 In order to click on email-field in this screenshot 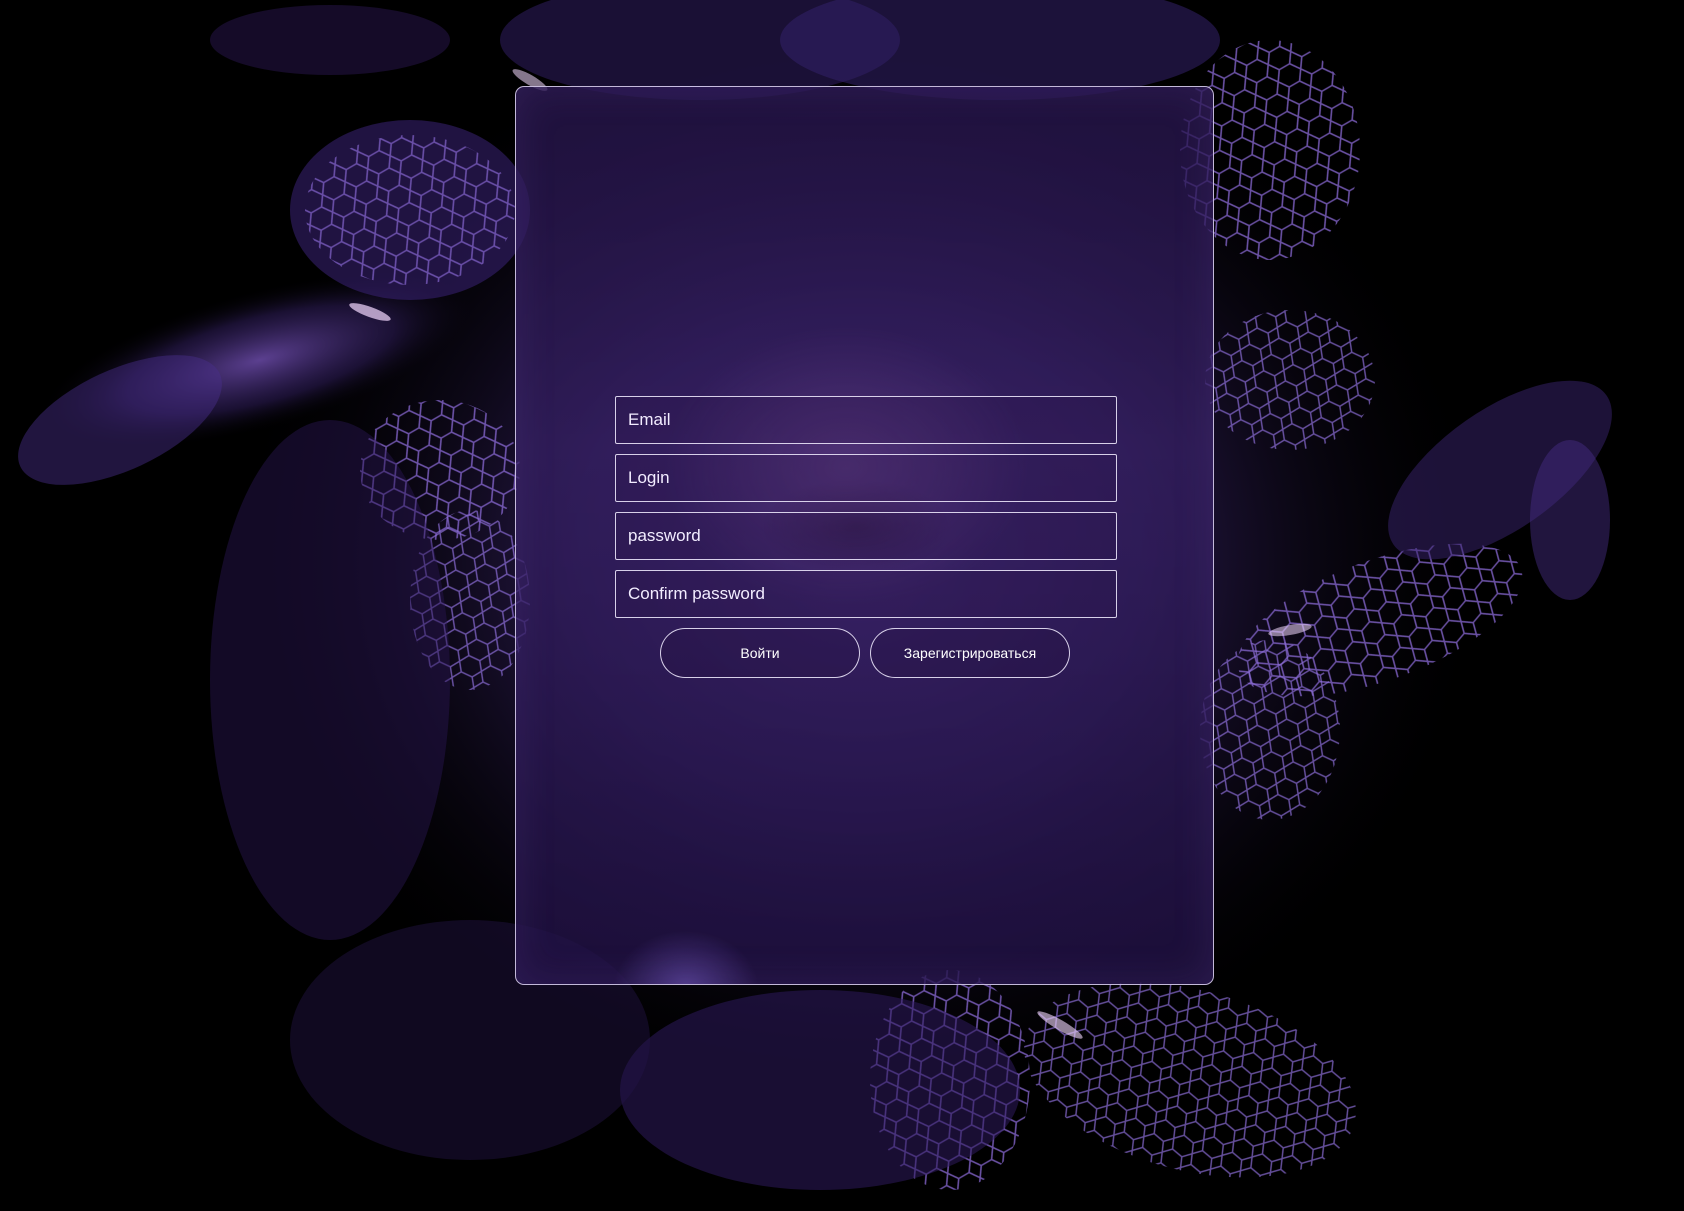, I will do `click(866, 420)`.